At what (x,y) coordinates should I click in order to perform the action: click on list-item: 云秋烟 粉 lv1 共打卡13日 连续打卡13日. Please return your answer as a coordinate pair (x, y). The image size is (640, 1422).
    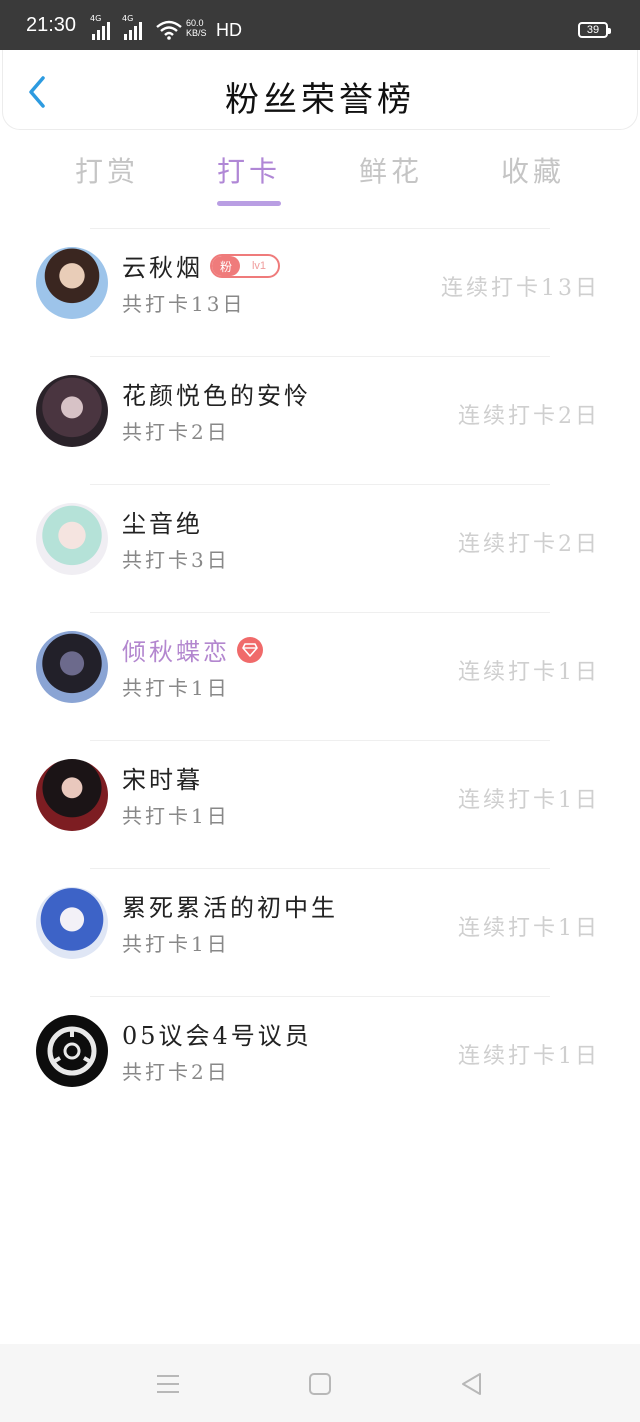
    Looking at the image, I should click on (320, 292).